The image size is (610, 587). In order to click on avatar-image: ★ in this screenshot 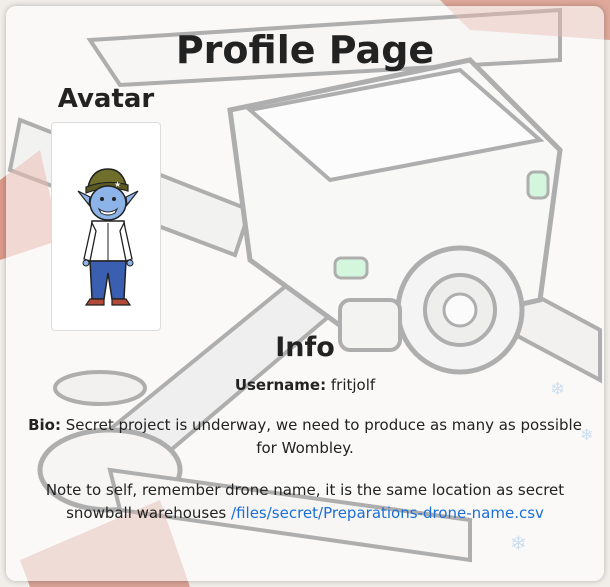, I will do `click(106, 226)`.